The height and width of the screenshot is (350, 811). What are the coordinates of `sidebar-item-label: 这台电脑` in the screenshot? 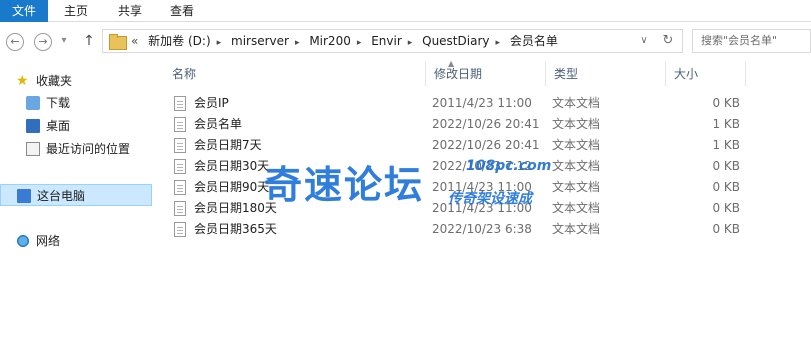 It's located at (61, 196).